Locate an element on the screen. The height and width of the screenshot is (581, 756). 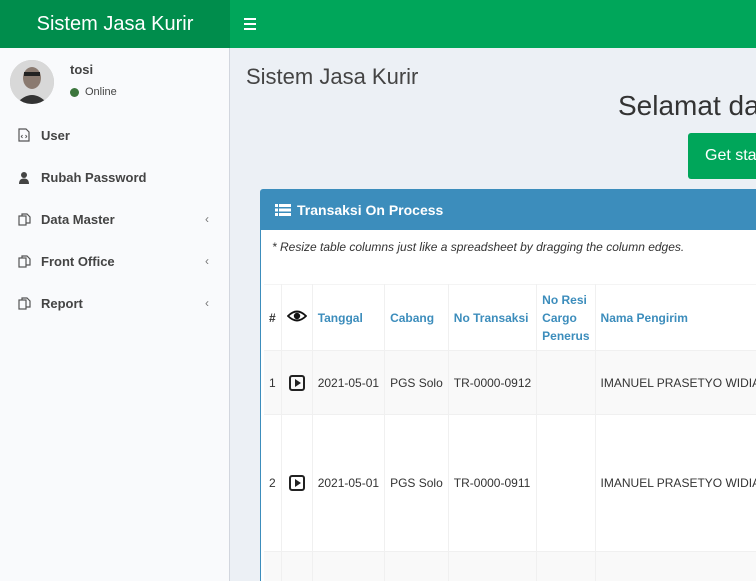
sidebar-toggle-icon is located at coordinates (251, 24).